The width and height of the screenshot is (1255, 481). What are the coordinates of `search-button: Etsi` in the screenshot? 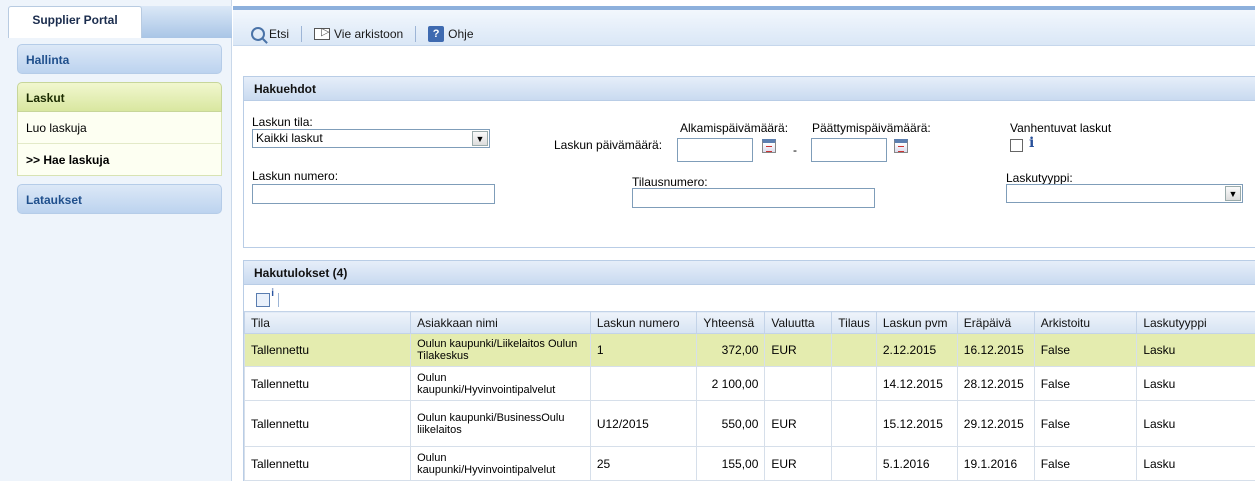 It's located at (270, 34).